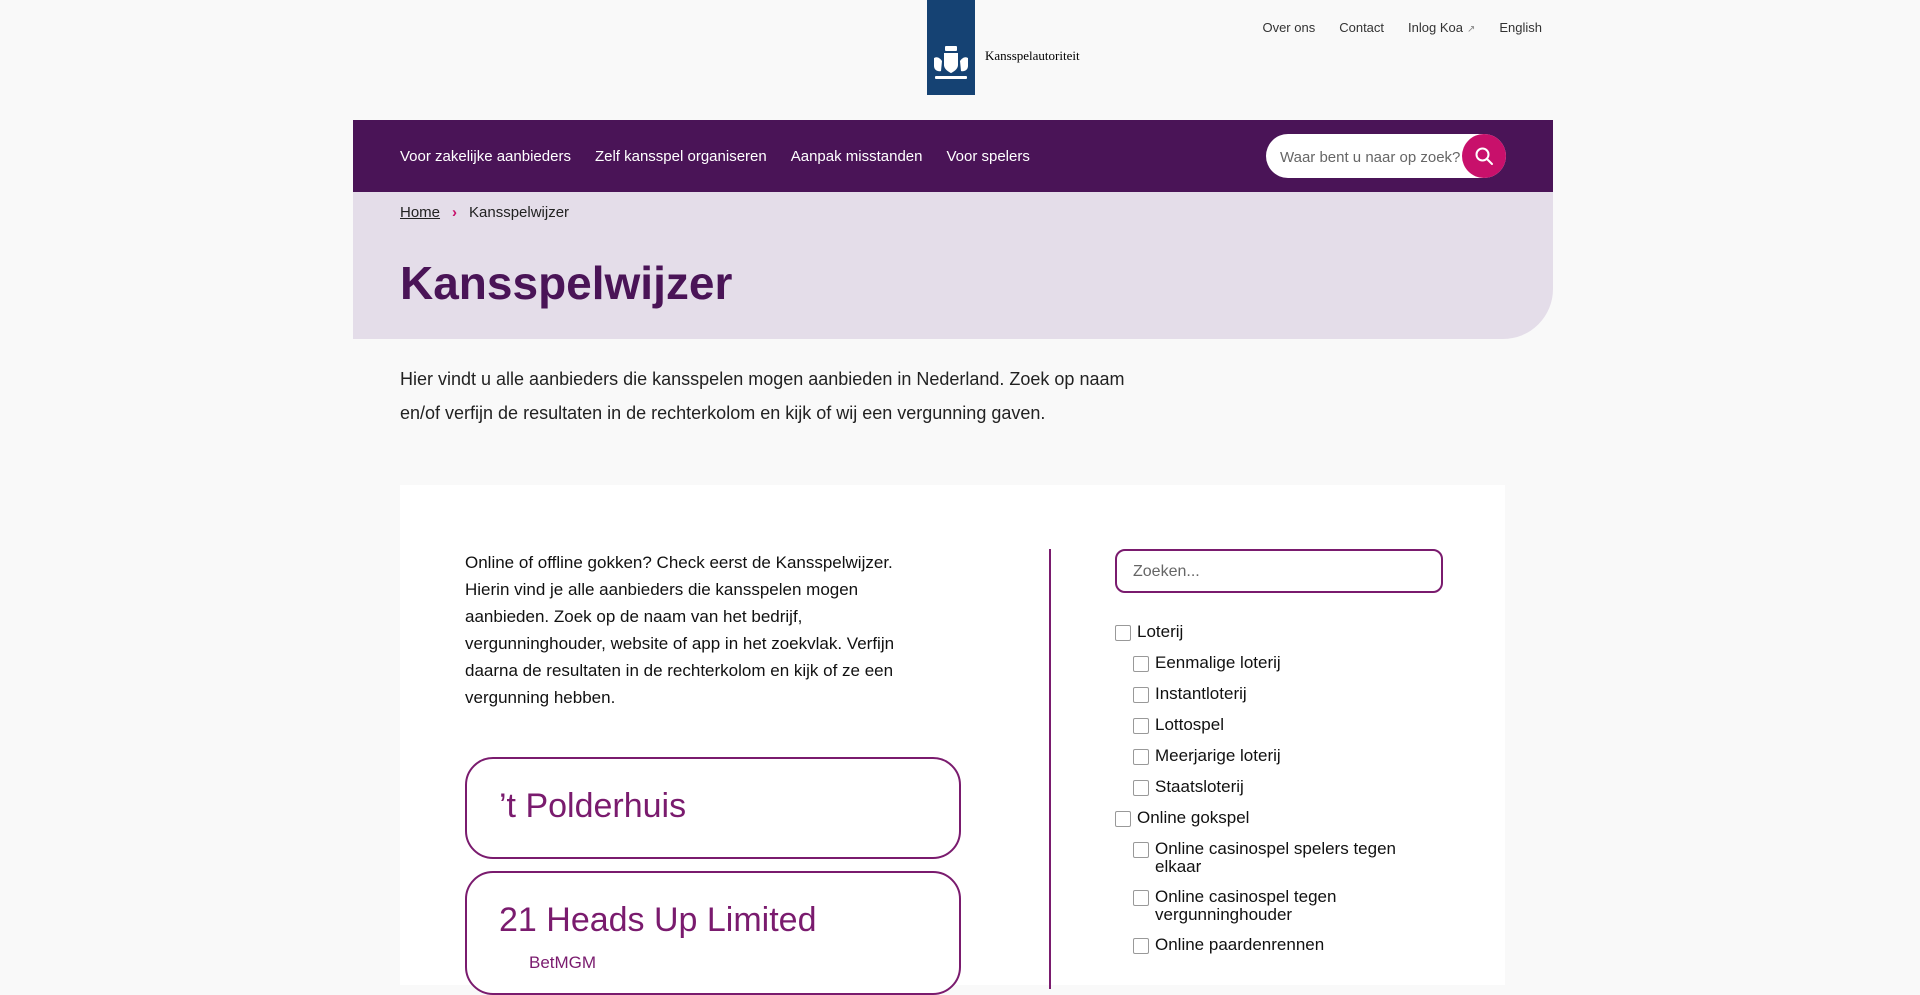 The image size is (1920, 995). Describe the element at coordinates (987, 156) in the screenshot. I see `nav-item-voor-spelers: Voor spelers` at that location.